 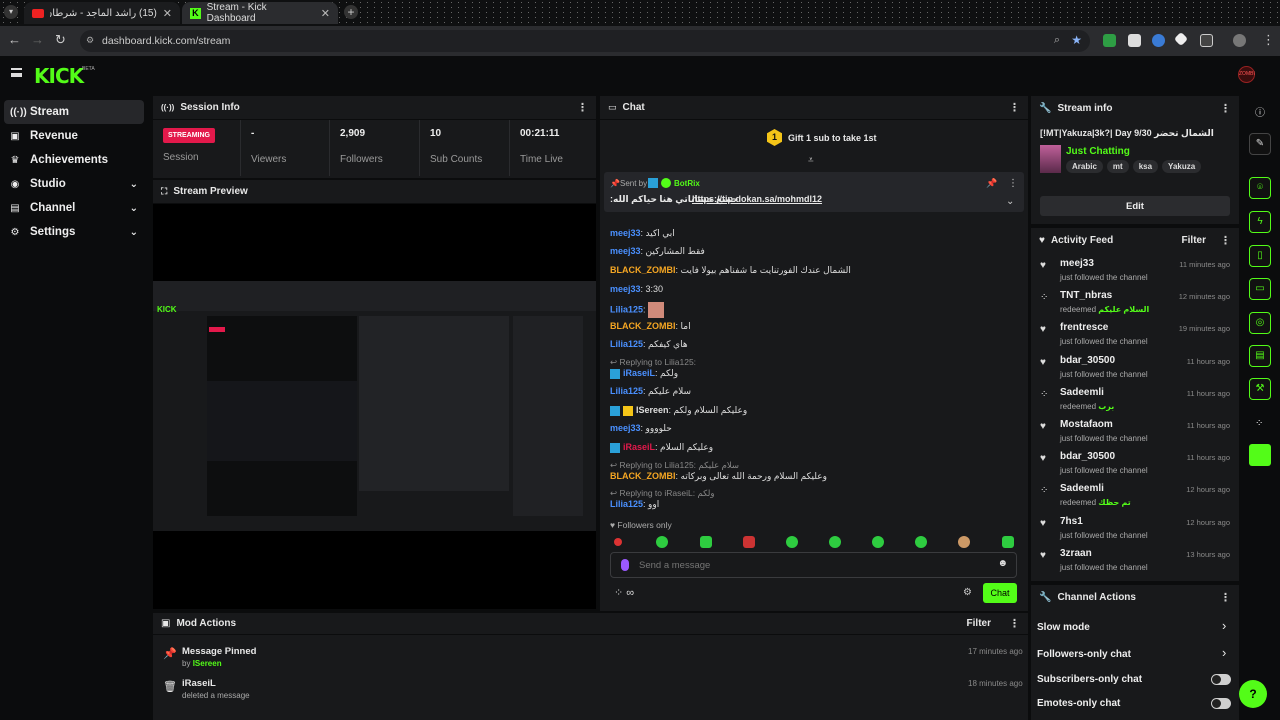 What do you see at coordinates (74, 184) in the screenshot?
I see `sidebar-item-studio: ◉ Studio ⌄` at bounding box center [74, 184].